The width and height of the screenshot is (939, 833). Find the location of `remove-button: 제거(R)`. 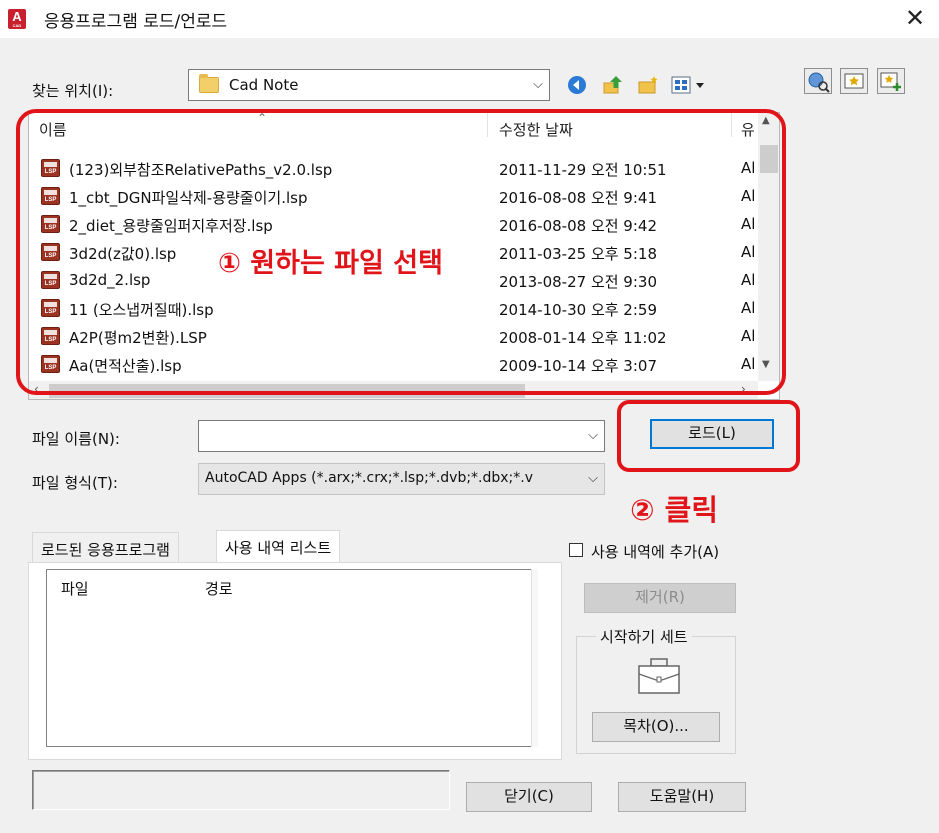

remove-button: 제거(R) is located at coordinates (660, 598).